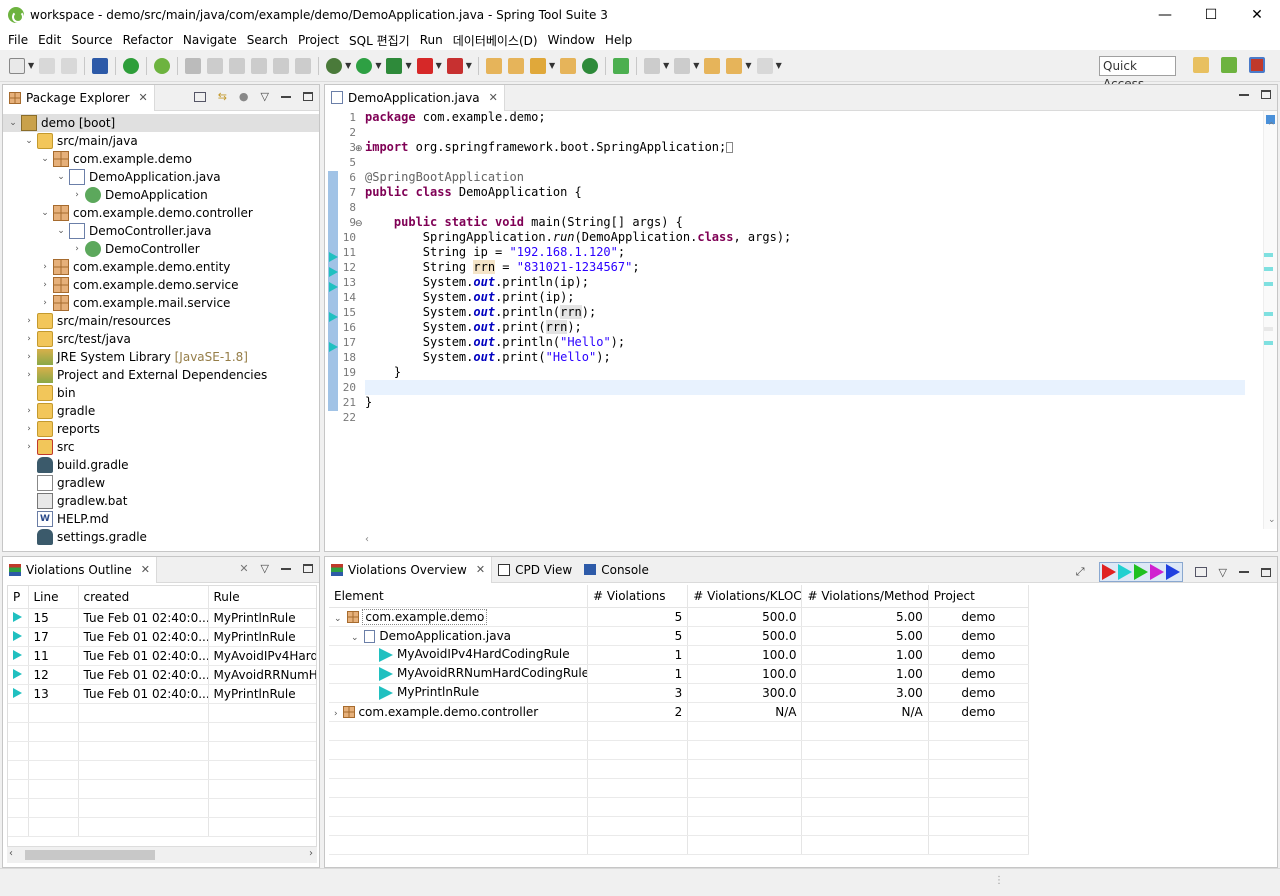  What do you see at coordinates (161, 375) in the screenshot?
I see `tree-item: › Project and External Dependencies` at bounding box center [161, 375].